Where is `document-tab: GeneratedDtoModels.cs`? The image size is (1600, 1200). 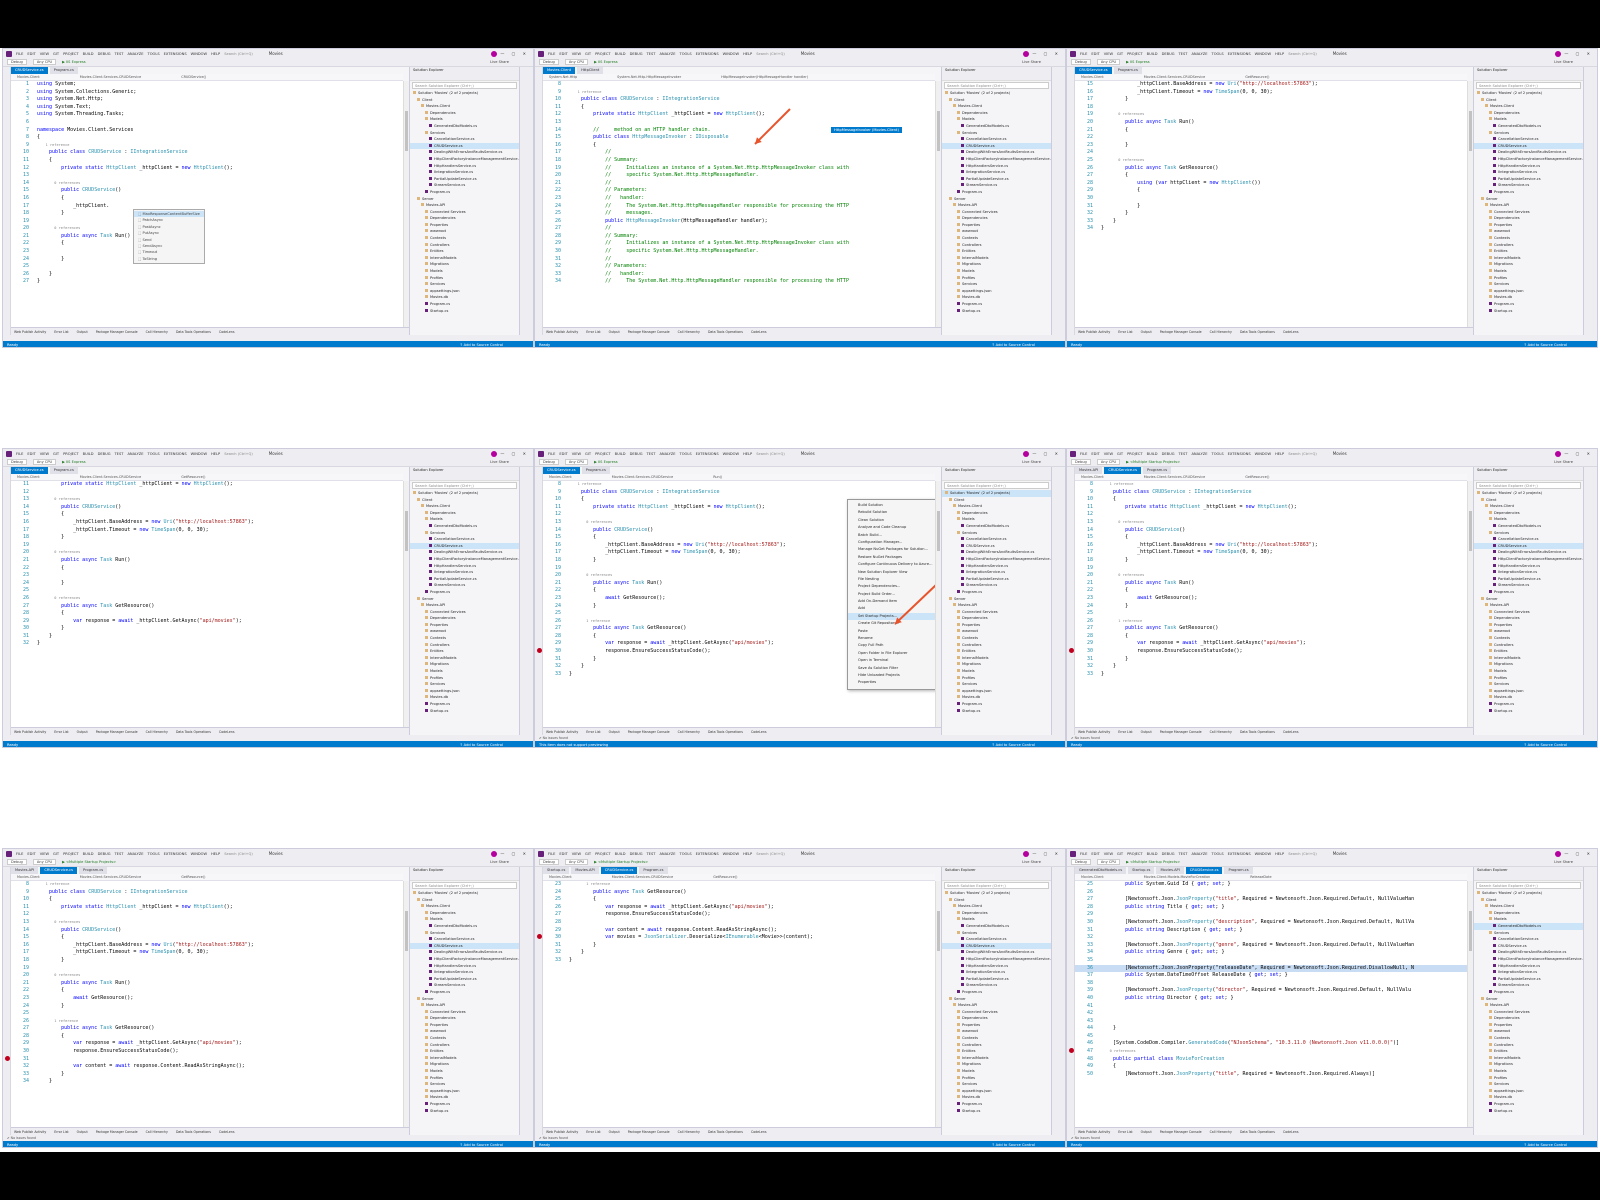
document-tab: GeneratedDtoModels.cs is located at coordinates (1101, 870).